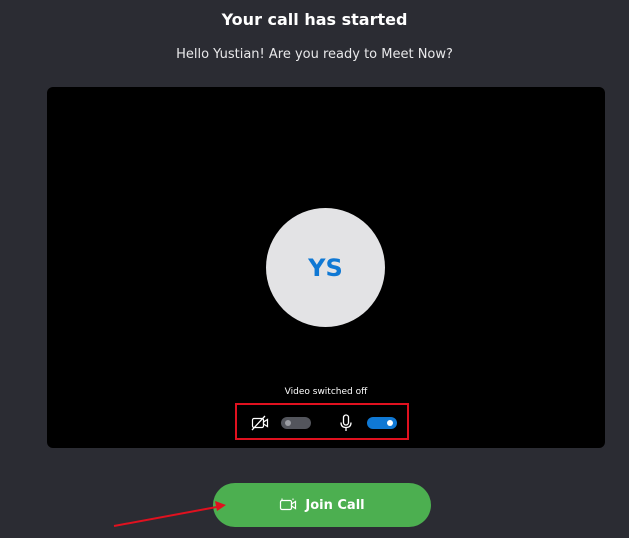  What do you see at coordinates (314, 19) in the screenshot?
I see `page-title: Your call has started` at bounding box center [314, 19].